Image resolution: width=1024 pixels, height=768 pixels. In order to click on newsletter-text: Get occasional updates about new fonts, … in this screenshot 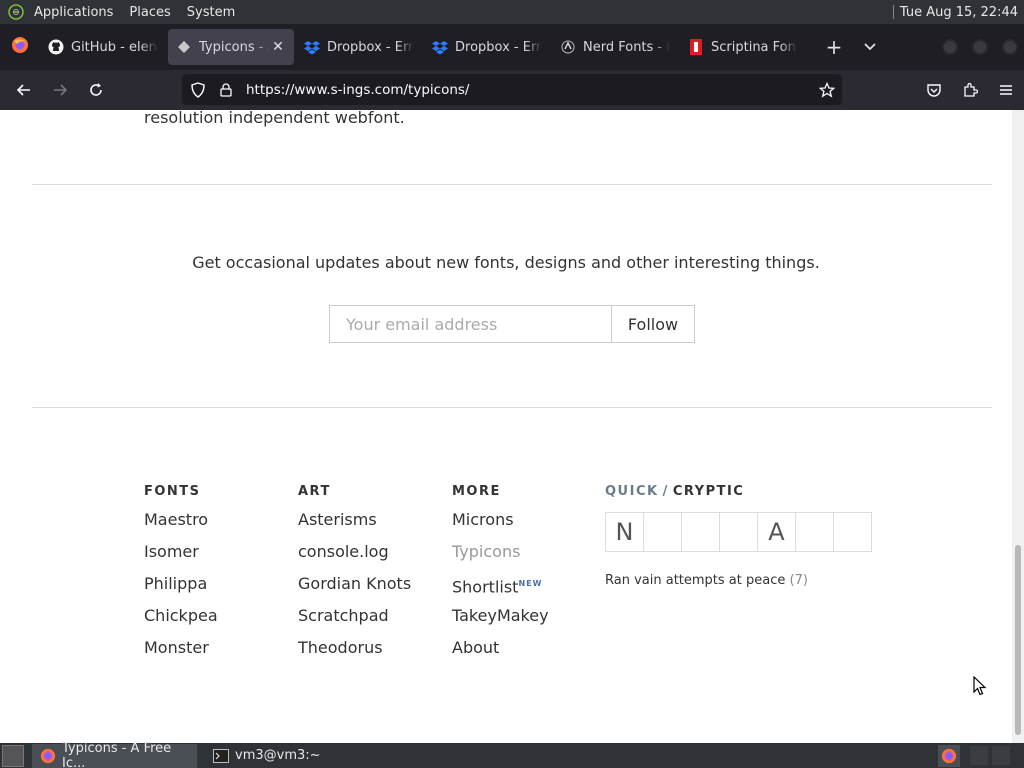, I will do `click(506, 262)`.